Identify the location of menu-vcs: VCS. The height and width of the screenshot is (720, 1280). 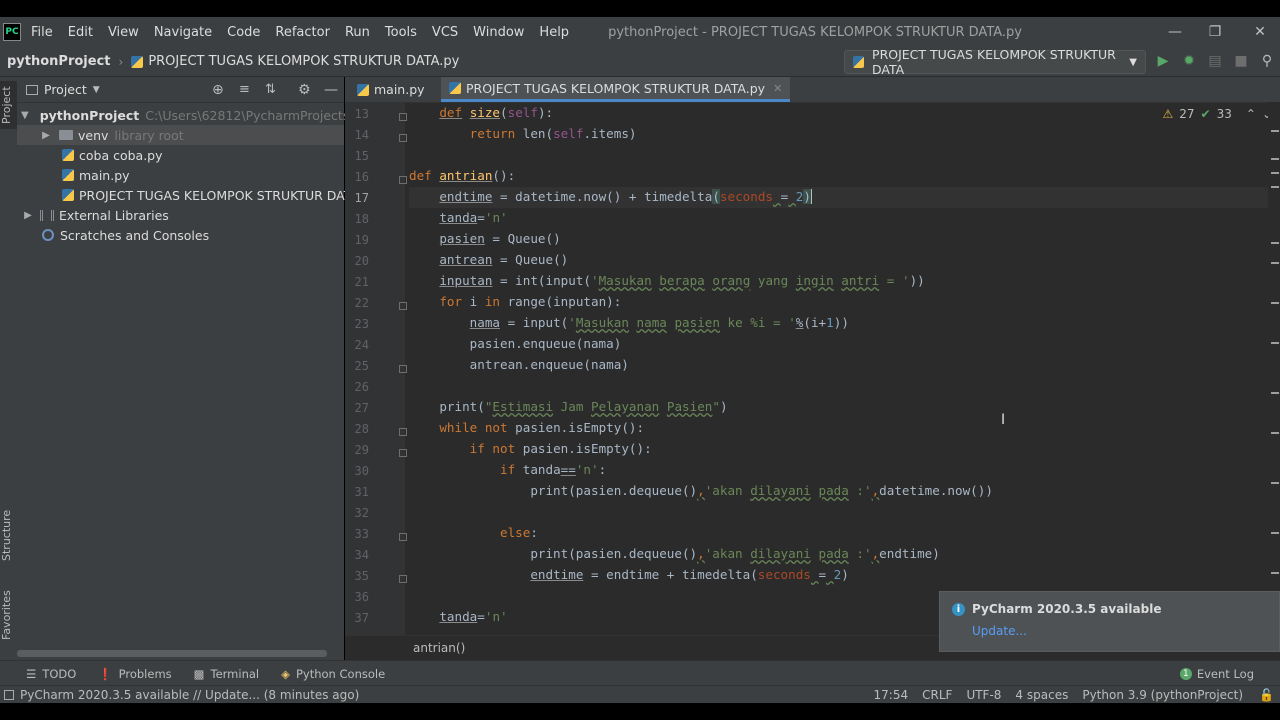
(445, 32).